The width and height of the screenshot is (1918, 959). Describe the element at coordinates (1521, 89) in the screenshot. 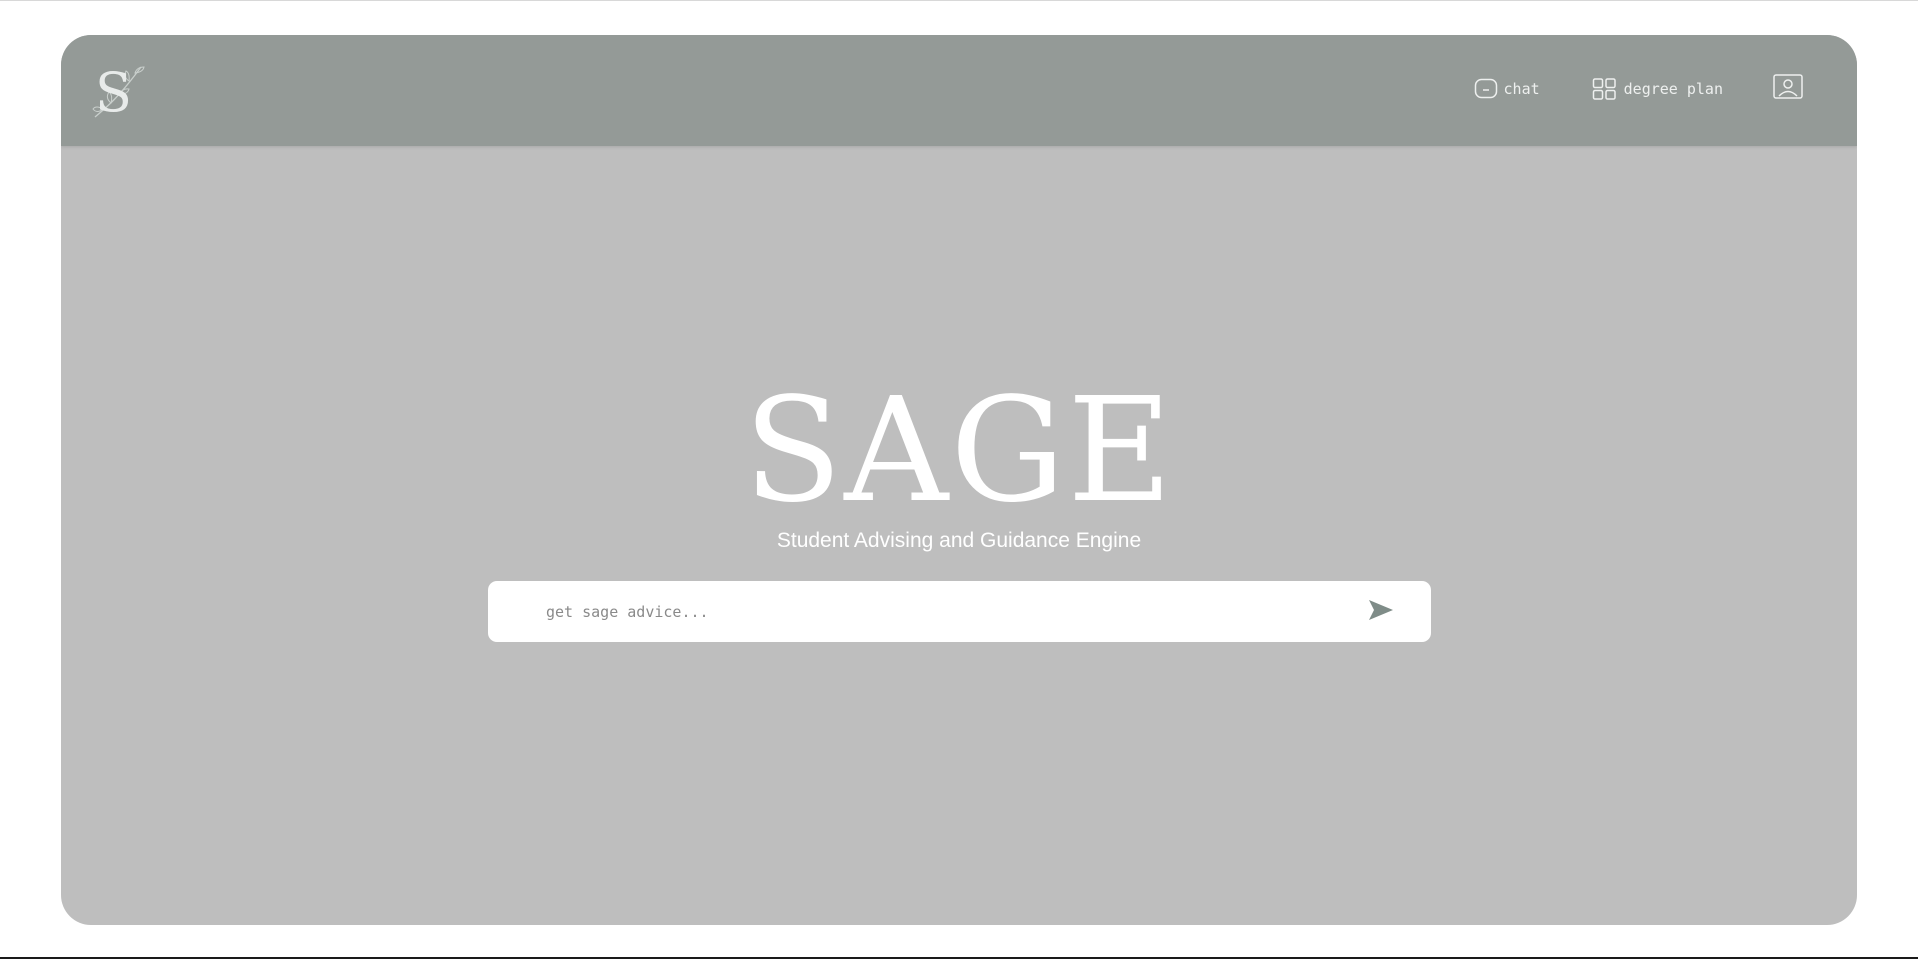

I see `nav-chat-label: chat` at that location.